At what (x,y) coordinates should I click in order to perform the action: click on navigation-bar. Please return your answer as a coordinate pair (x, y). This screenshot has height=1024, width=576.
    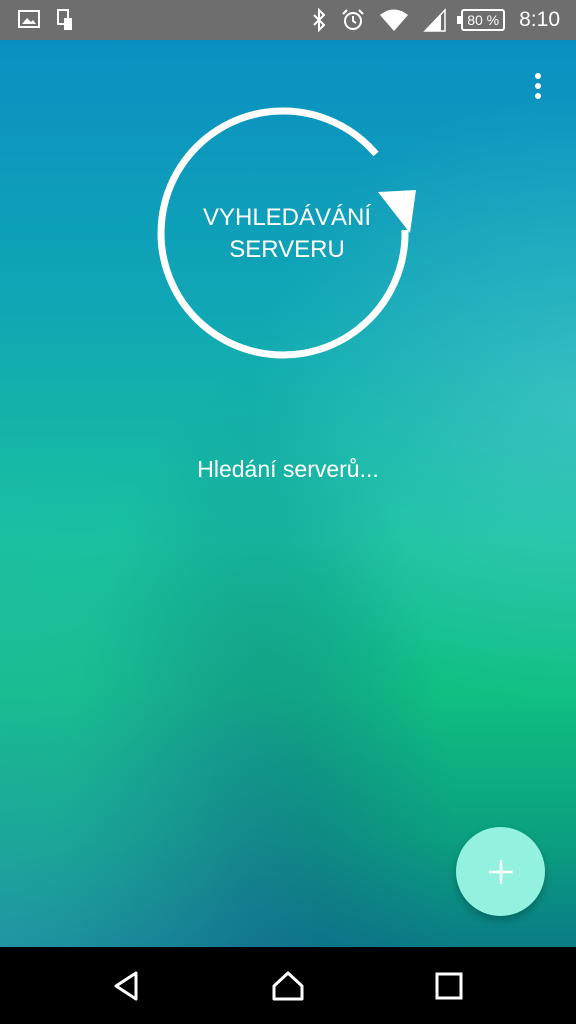
    Looking at the image, I should click on (288, 985).